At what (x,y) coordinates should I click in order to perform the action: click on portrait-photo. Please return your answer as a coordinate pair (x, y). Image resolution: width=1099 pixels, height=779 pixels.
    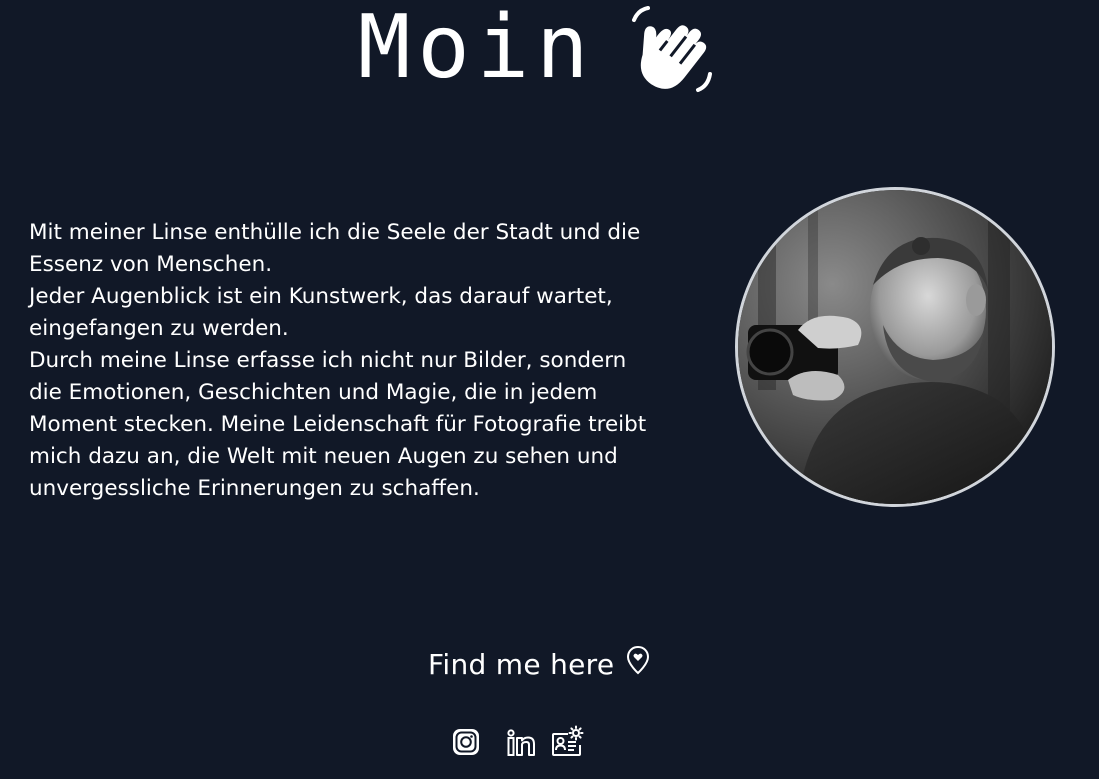
    Looking at the image, I should click on (895, 347).